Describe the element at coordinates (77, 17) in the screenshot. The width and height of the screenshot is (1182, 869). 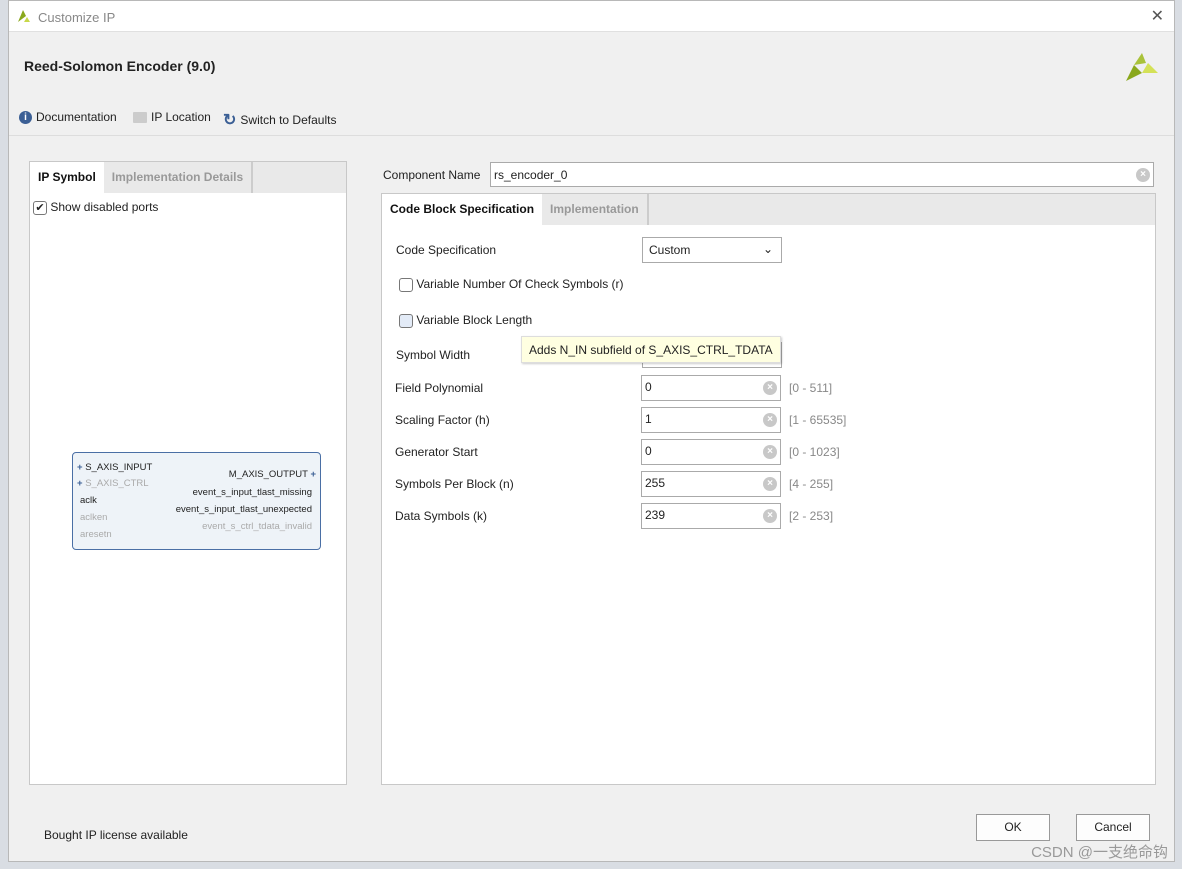
I see `window-title: Customize IP` at that location.